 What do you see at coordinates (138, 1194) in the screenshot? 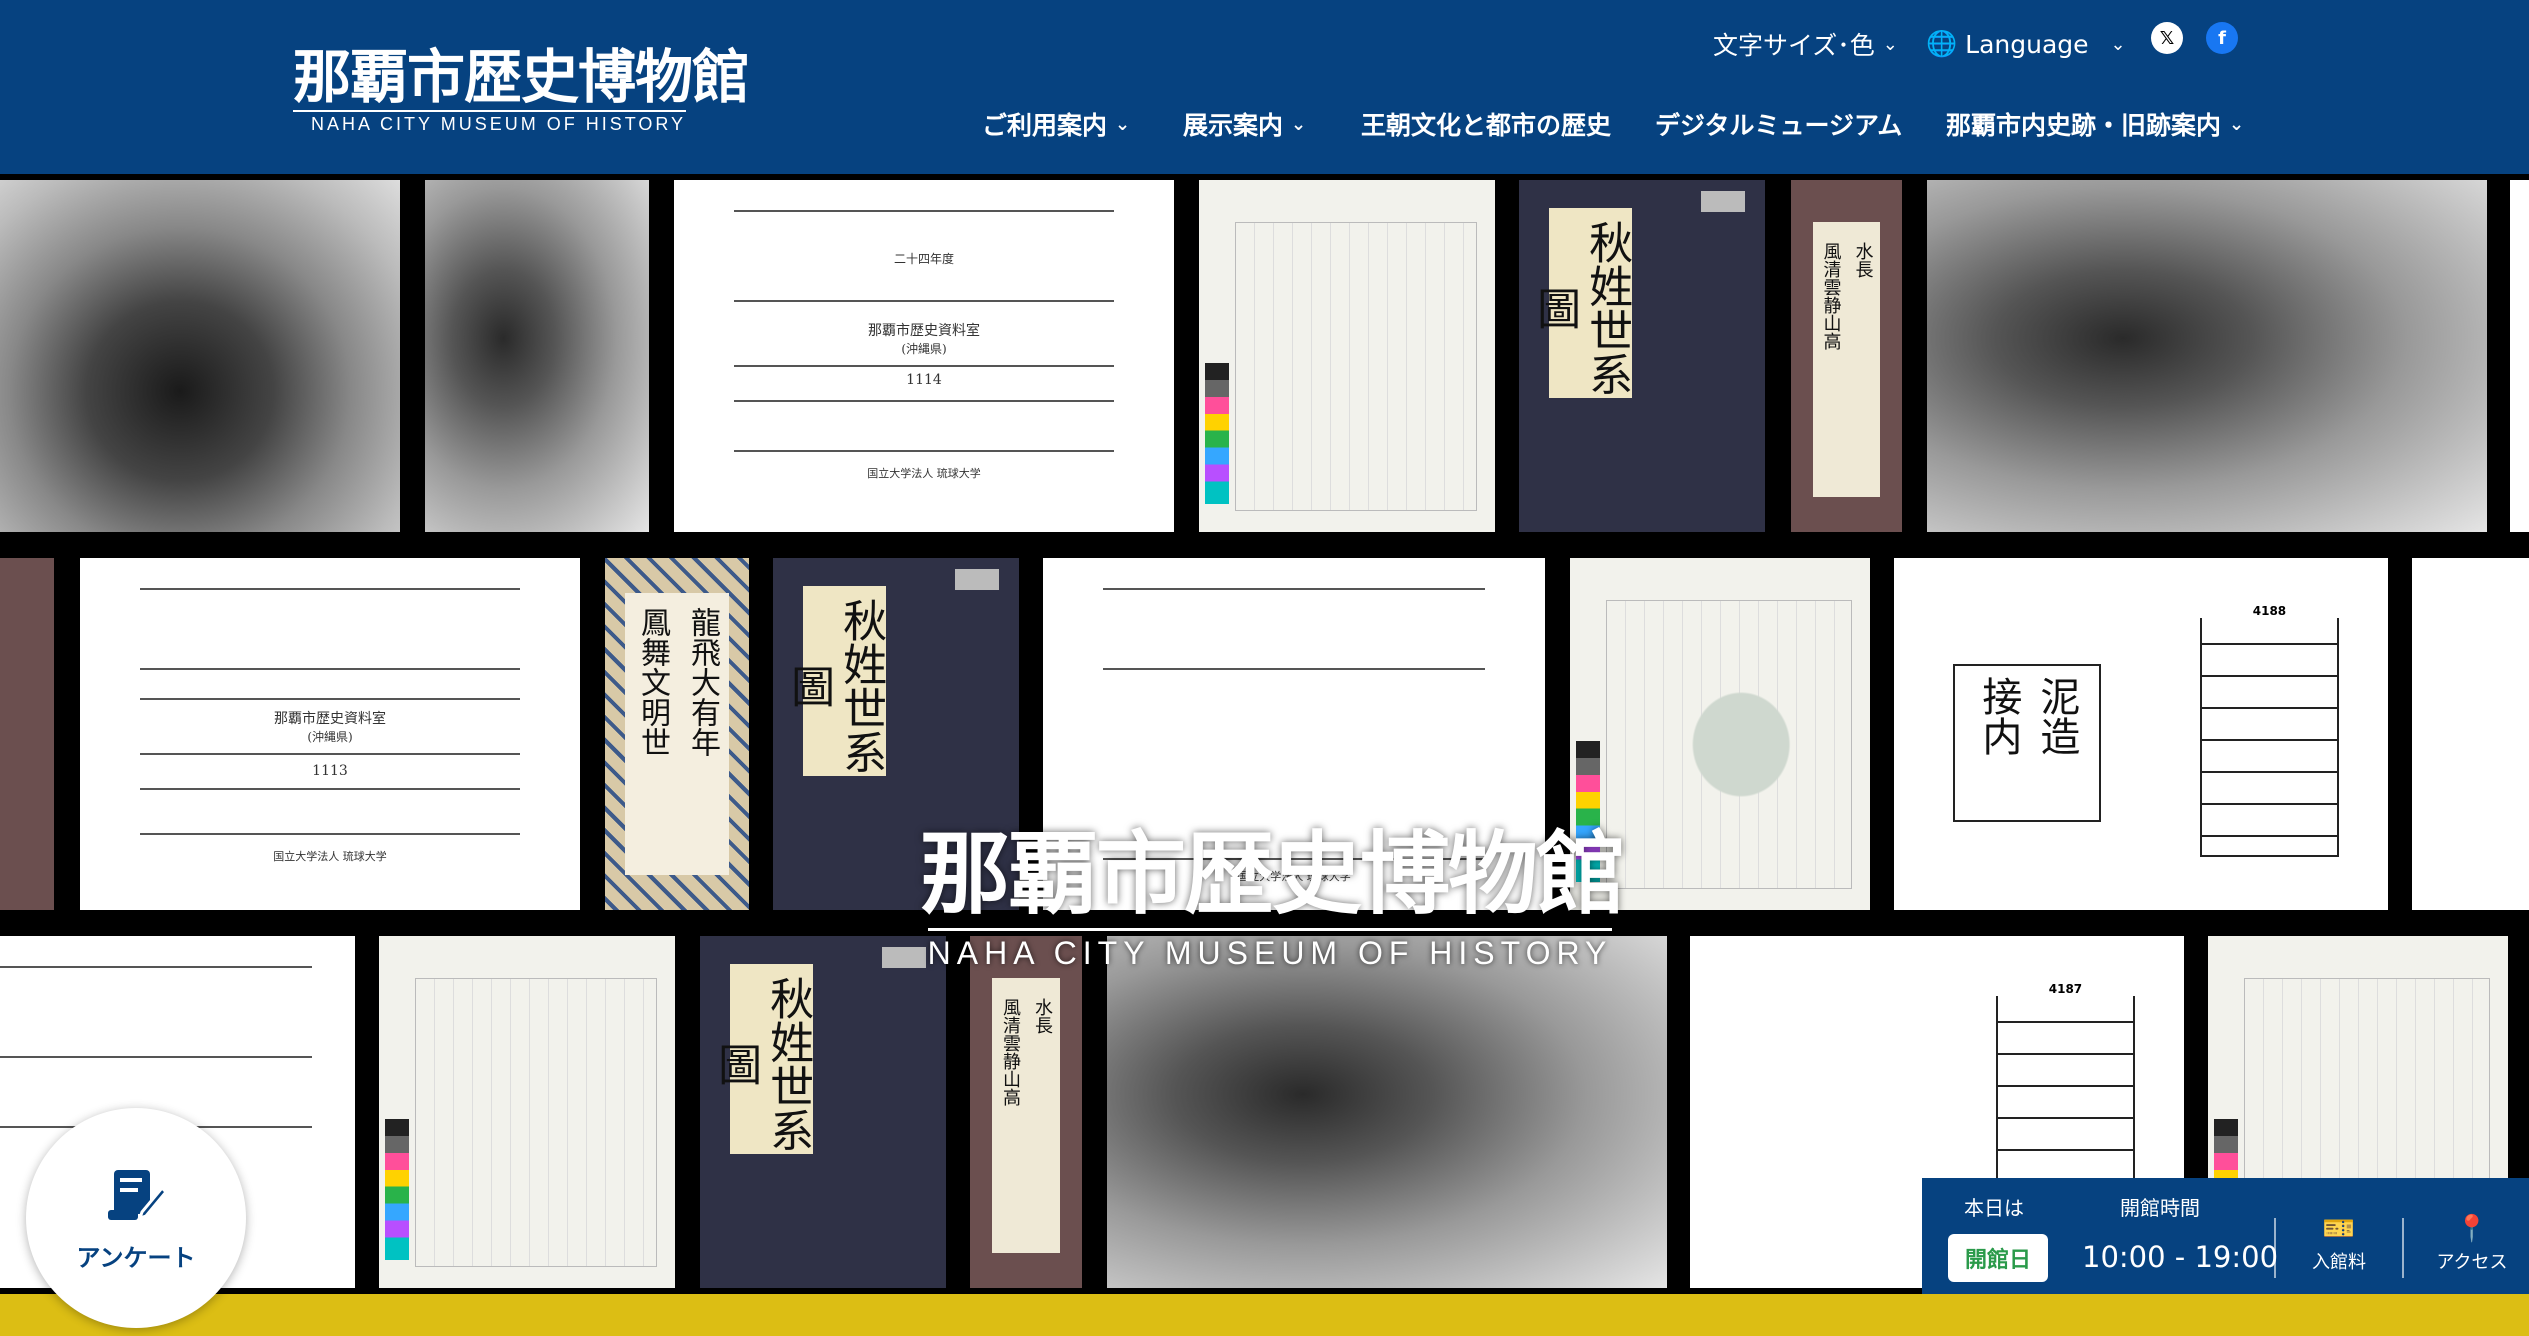
I see `survey-icon` at bounding box center [138, 1194].